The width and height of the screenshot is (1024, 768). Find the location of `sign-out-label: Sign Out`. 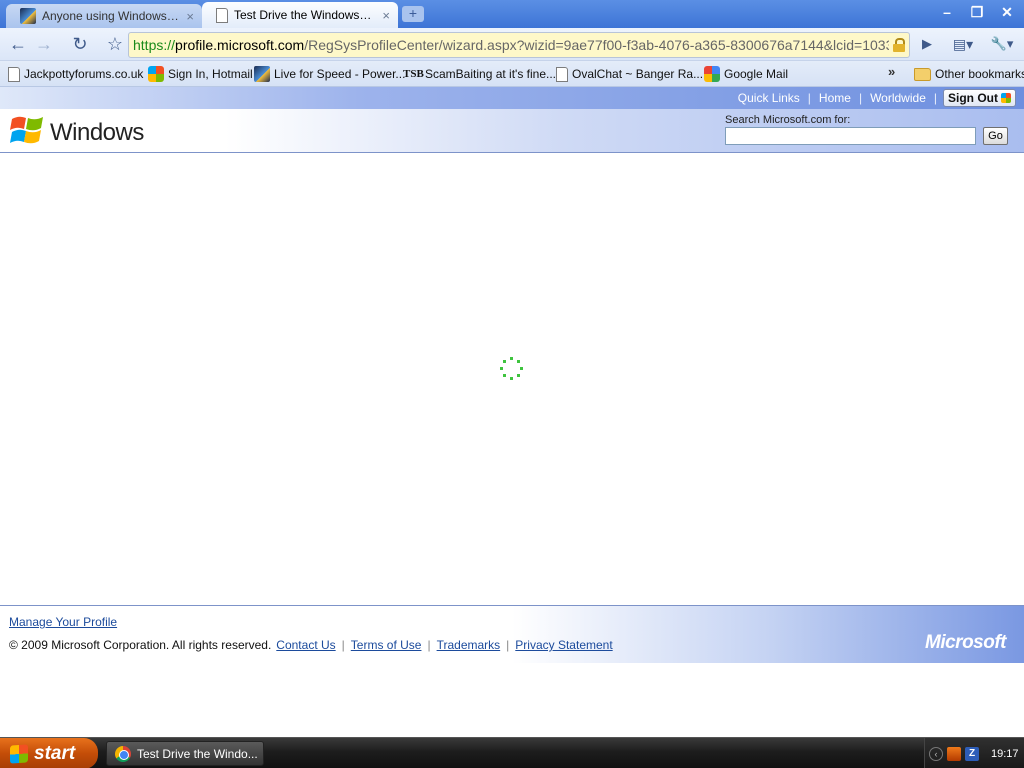

sign-out-label: Sign Out is located at coordinates (973, 98).